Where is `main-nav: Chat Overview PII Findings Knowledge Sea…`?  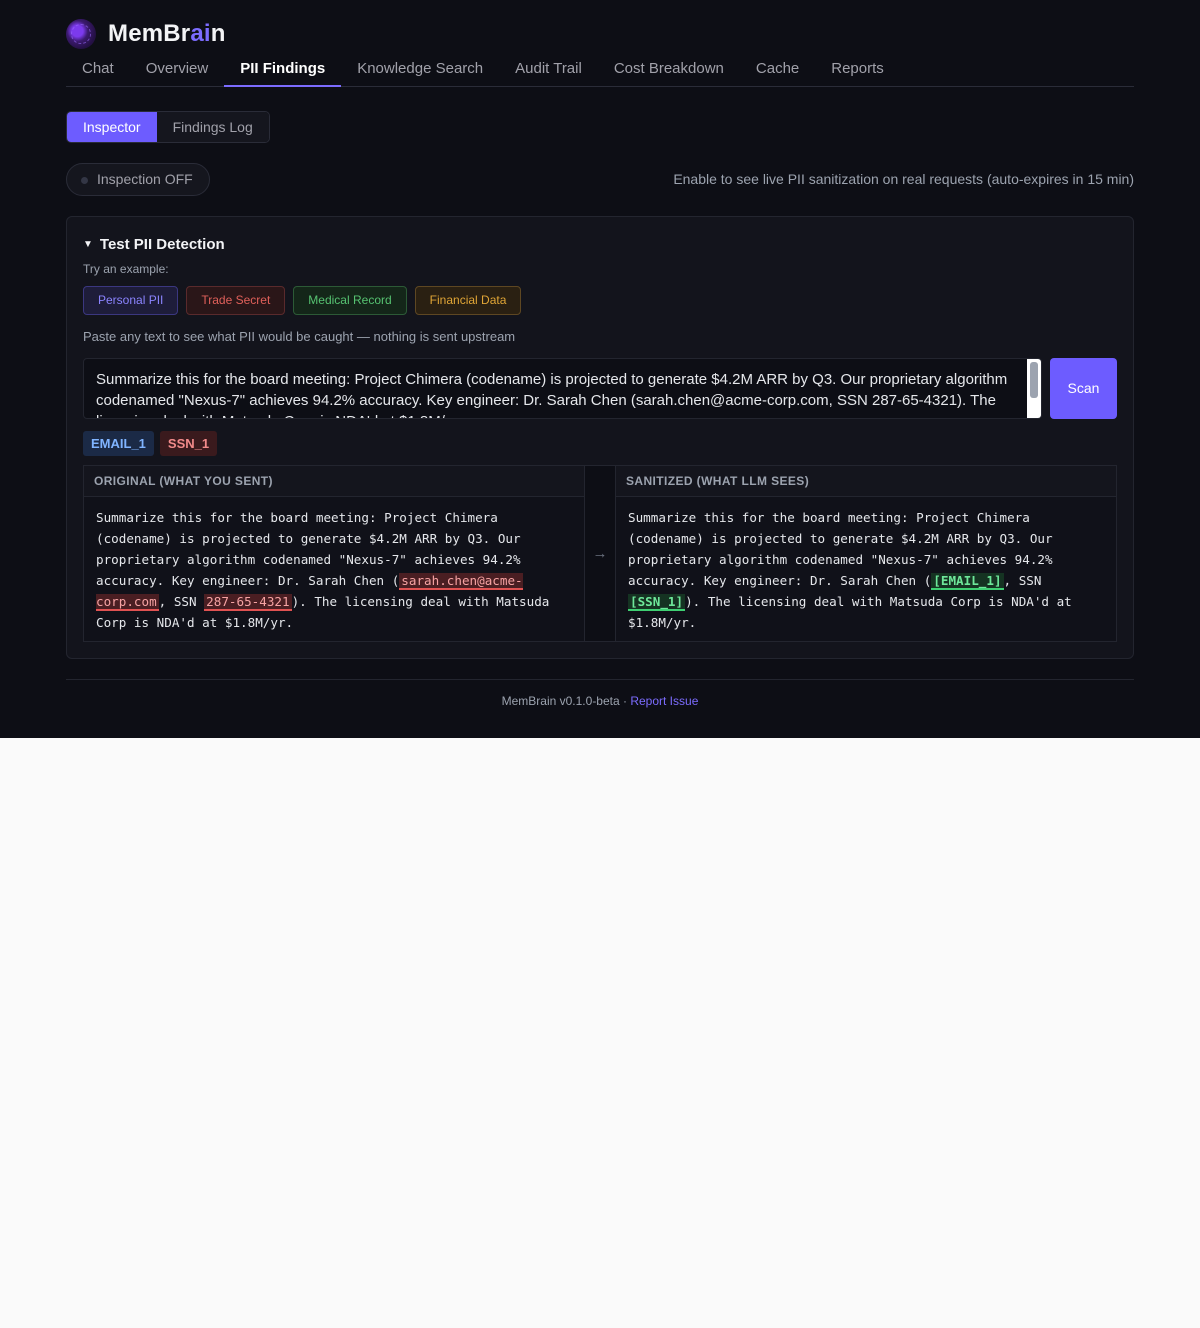 main-nav: Chat Overview PII Findings Knowledge Sea… is located at coordinates (600, 69).